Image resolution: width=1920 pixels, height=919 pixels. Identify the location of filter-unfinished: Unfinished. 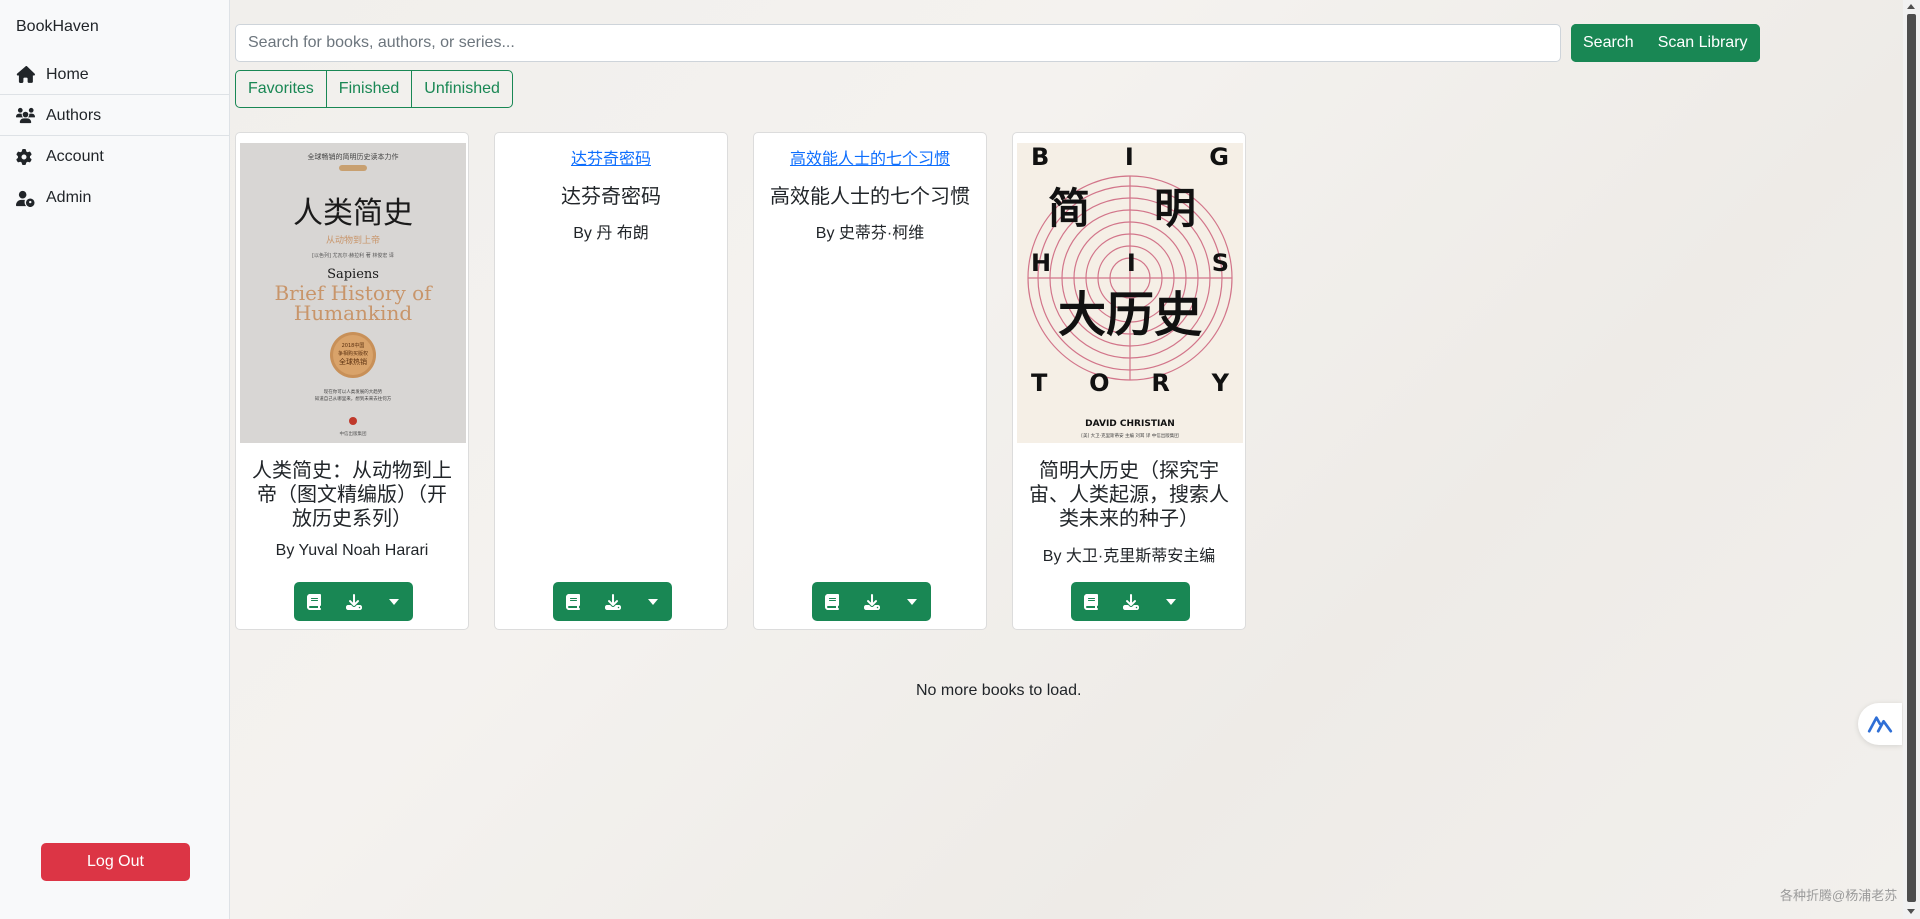
(462, 89).